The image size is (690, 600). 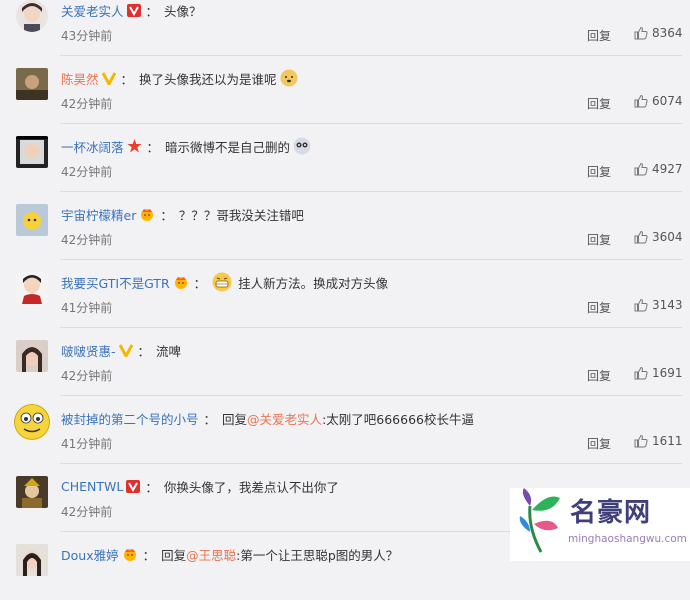 I want to click on comment-text: 流啤, so click(x=169, y=351).